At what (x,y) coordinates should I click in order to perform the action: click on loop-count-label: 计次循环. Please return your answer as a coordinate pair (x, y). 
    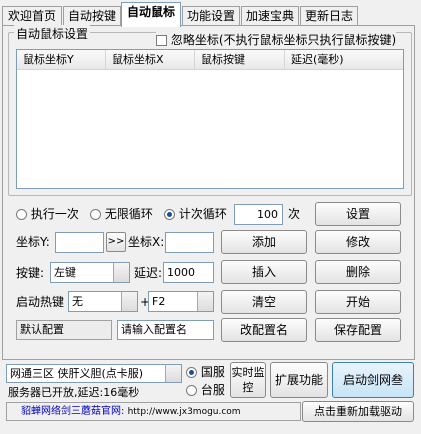
    Looking at the image, I should click on (202, 214).